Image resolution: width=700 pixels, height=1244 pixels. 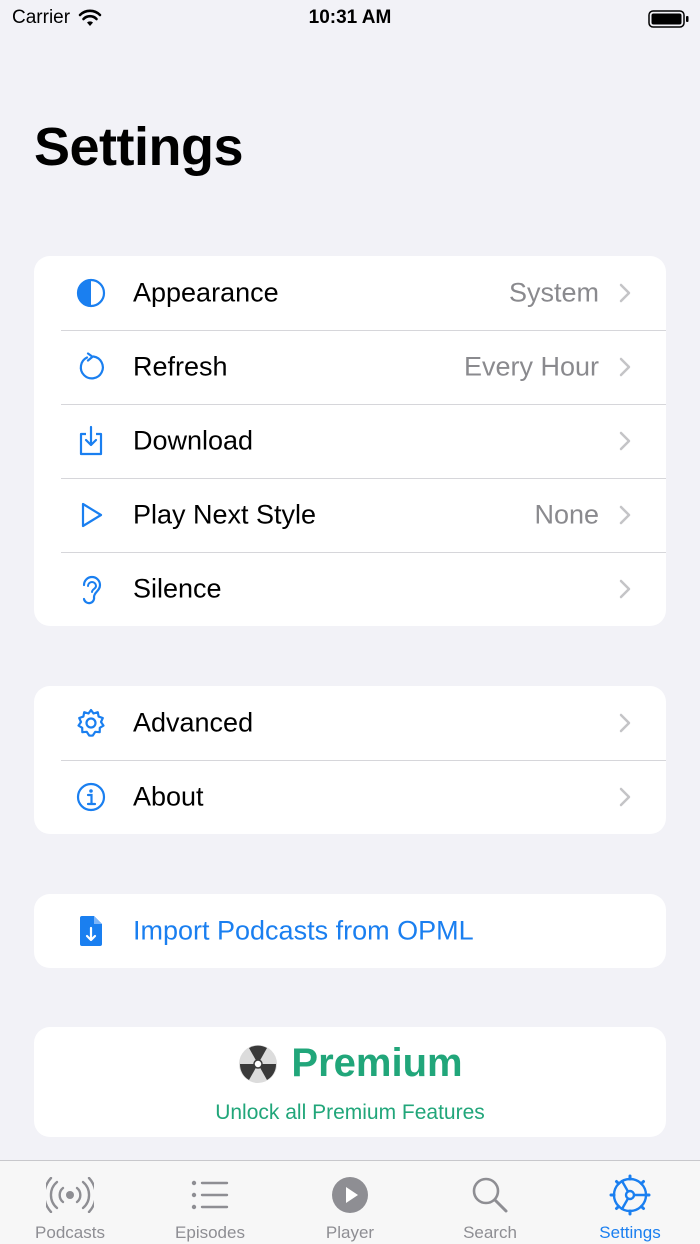 What do you see at coordinates (531, 366) in the screenshot?
I see `refresh-value: Every Hour` at bounding box center [531, 366].